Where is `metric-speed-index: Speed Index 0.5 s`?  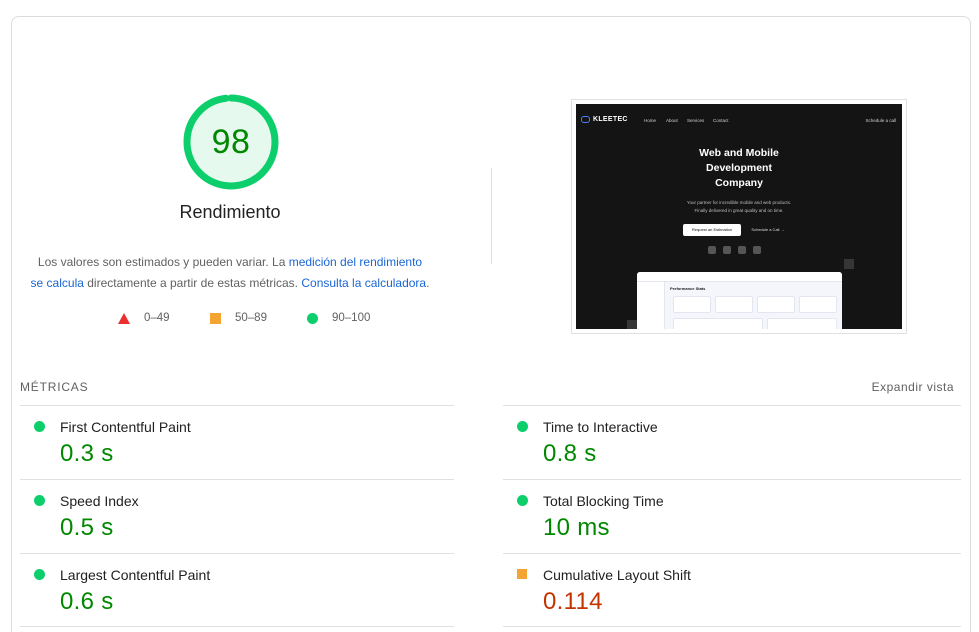
metric-speed-index: Speed Index 0.5 s is located at coordinates (237, 516).